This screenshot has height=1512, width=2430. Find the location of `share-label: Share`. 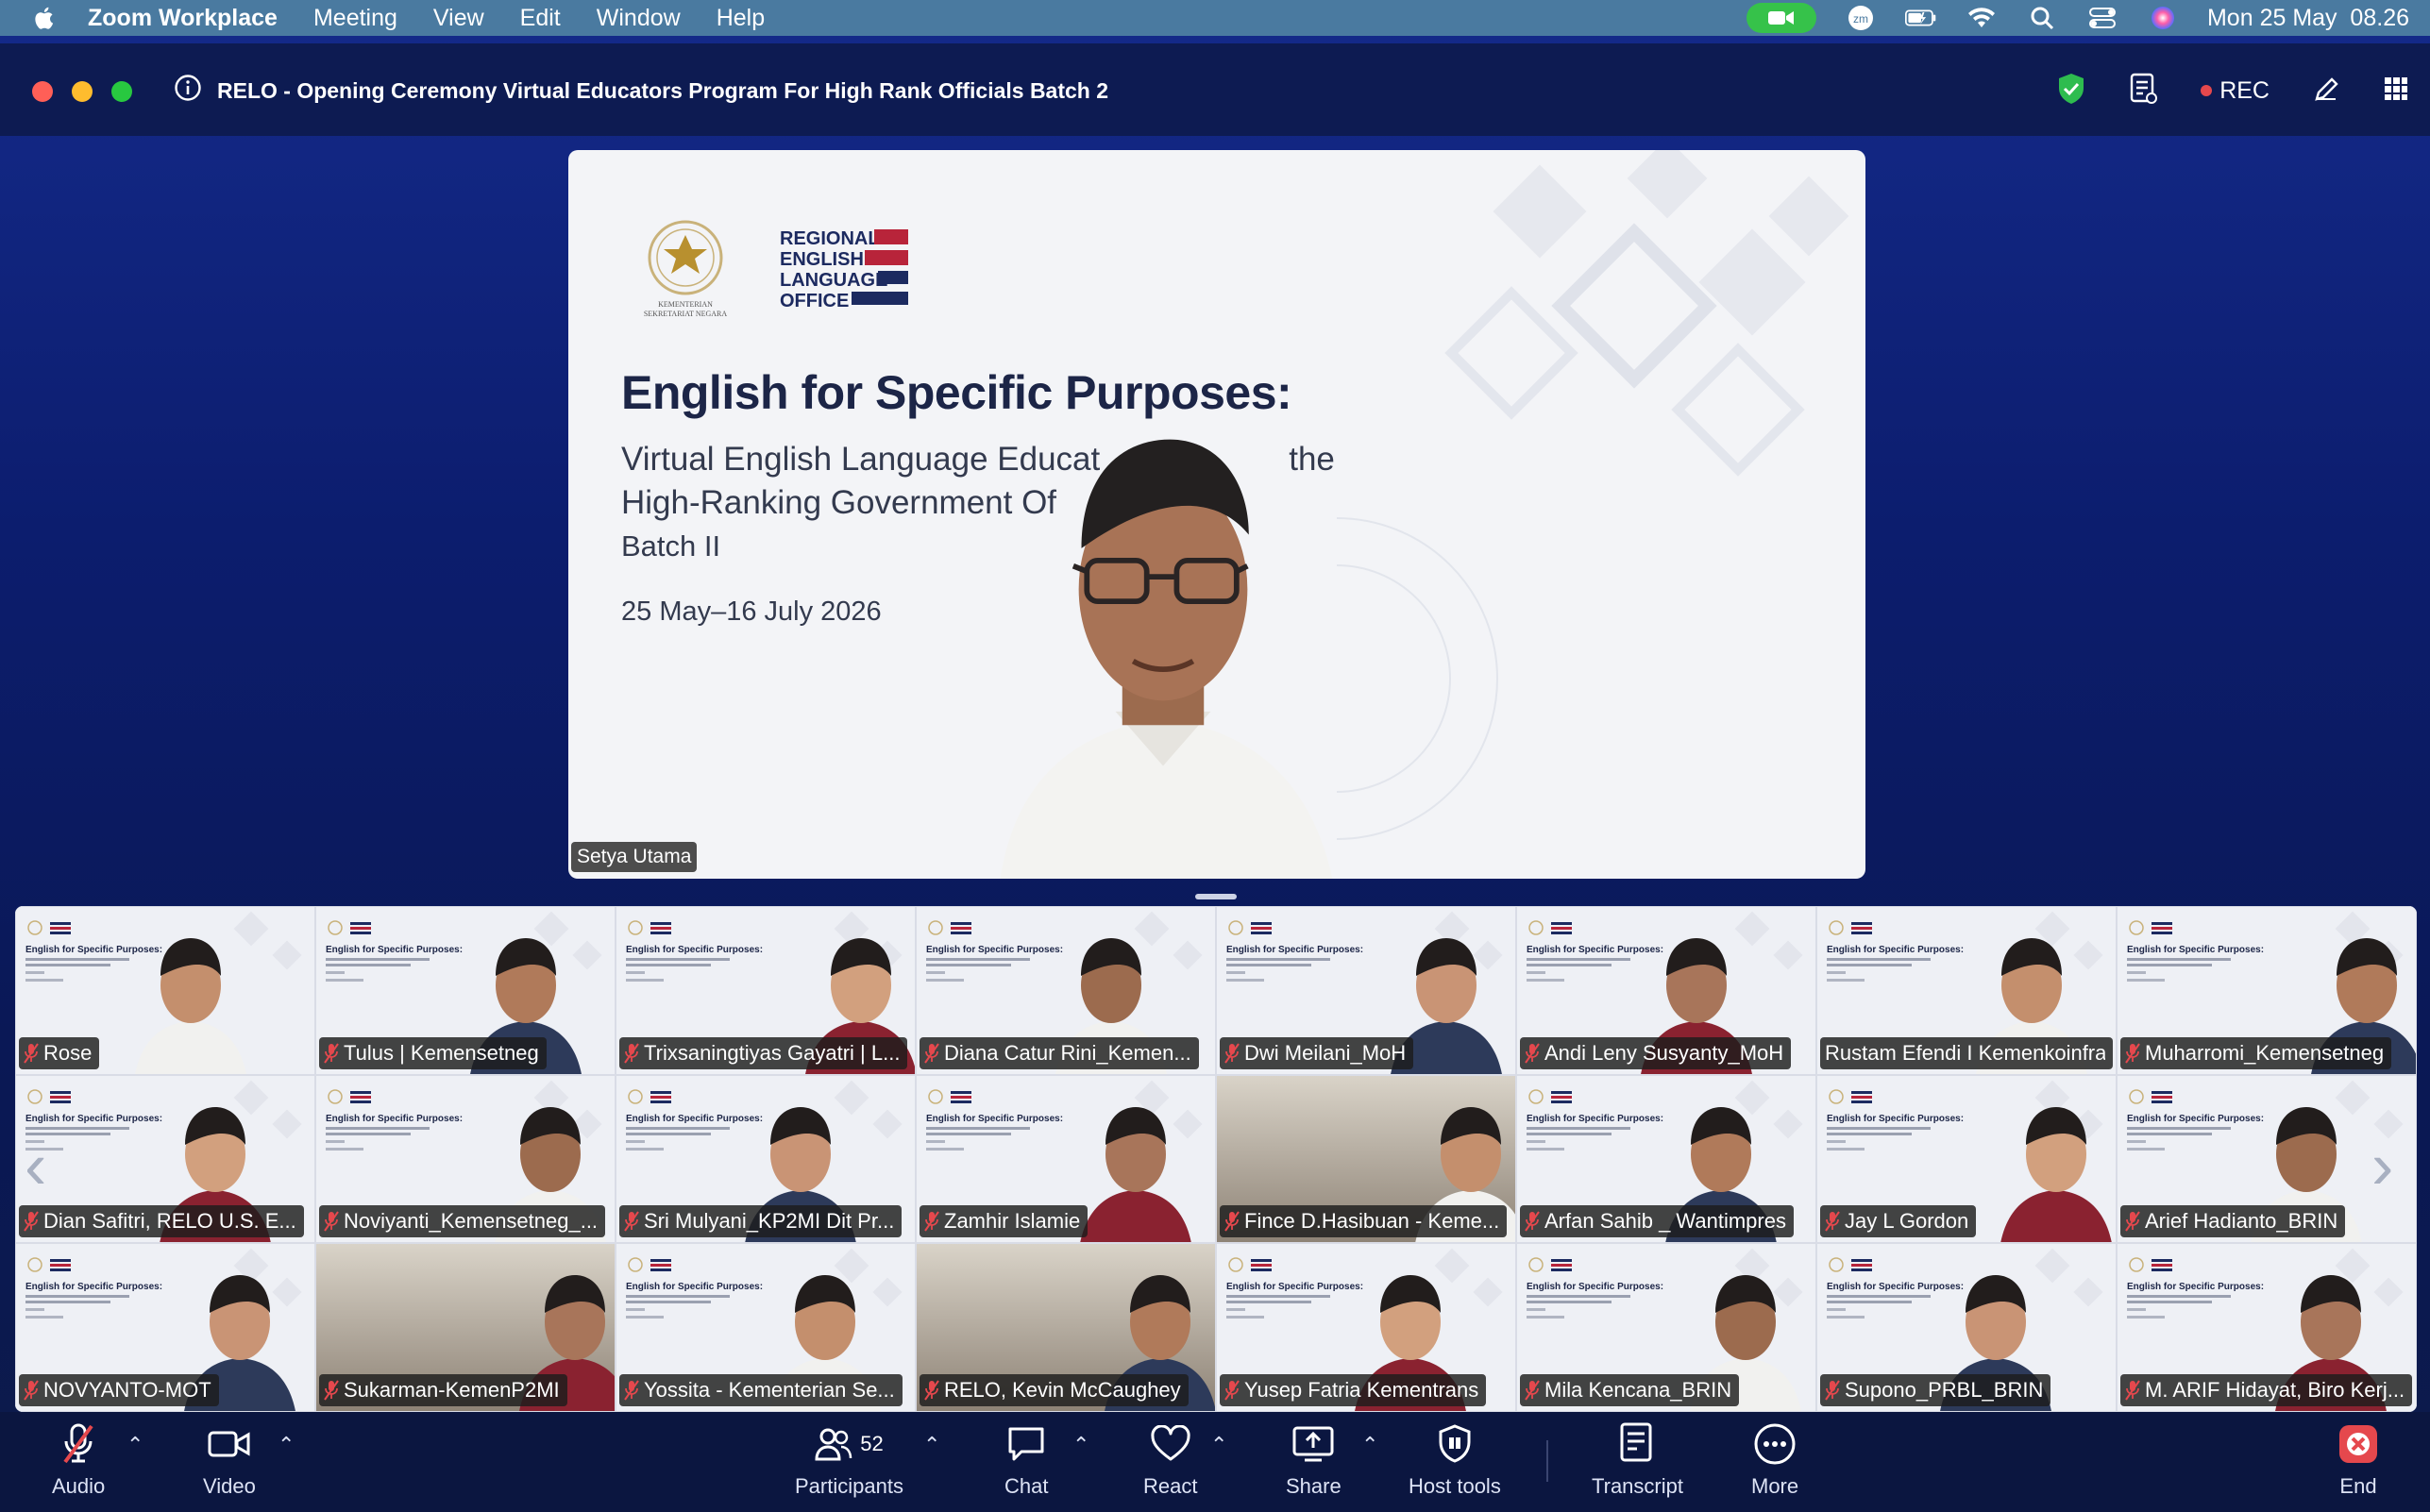

share-label: Share is located at coordinates (1314, 1486).